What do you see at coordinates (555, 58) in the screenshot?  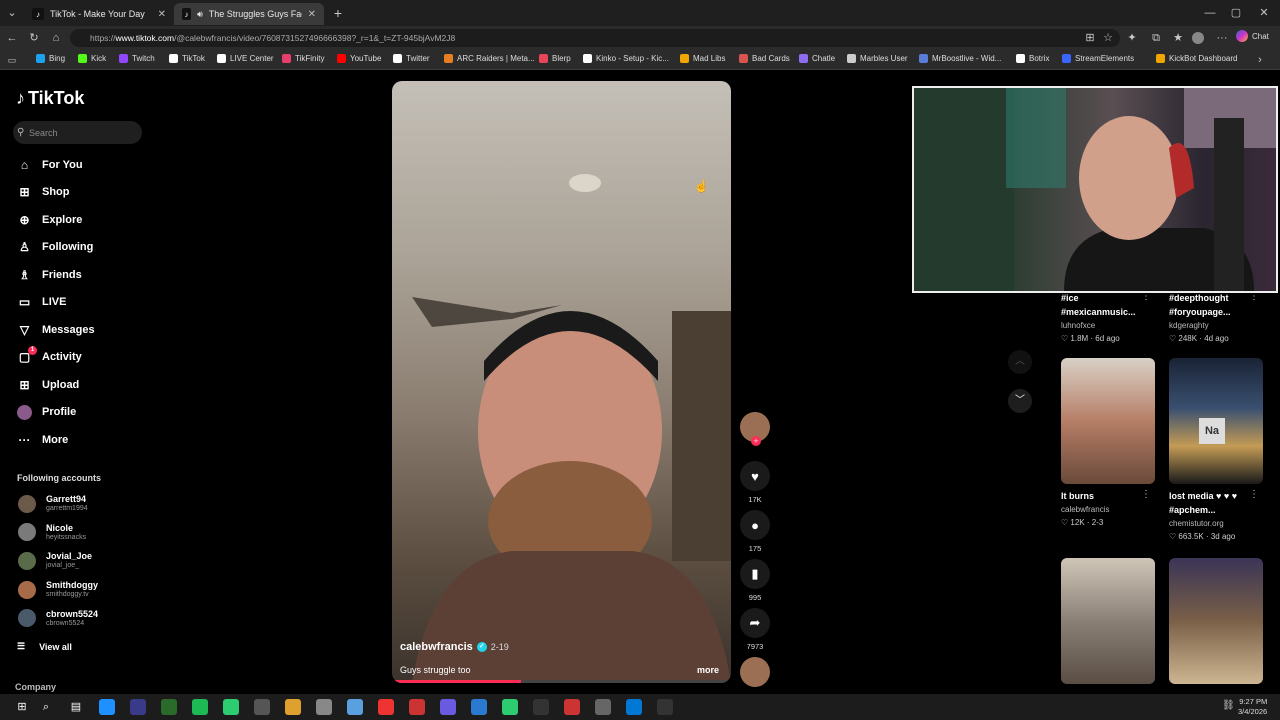 I see `bookmark-item: Blerp` at bounding box center [555, 58].